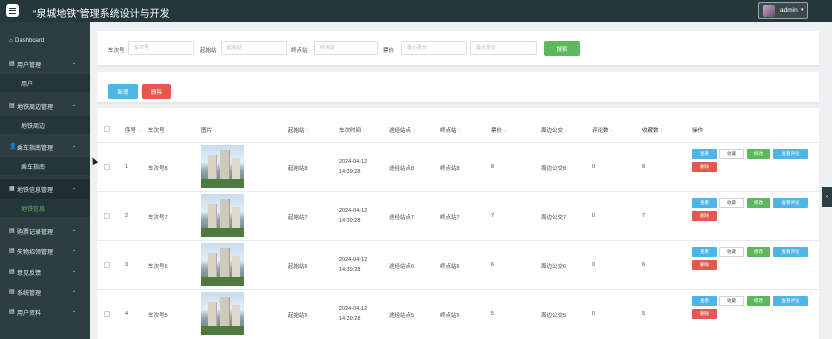 The height and width of the screenshot is (339, 832). Describe the element at coordinates (29, 294) in the screenshot. I see `sidebar-item-label: 系统管理` at that location.